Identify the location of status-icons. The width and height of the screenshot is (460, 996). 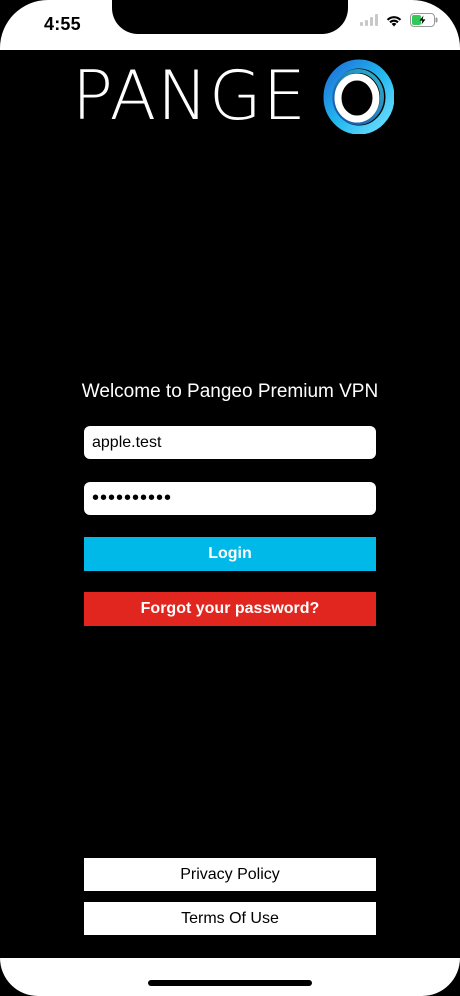
(399, 20).